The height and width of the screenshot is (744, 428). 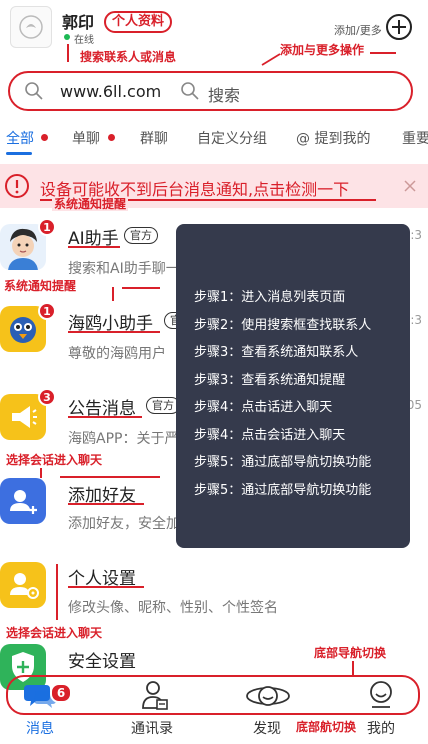 I want to click on annotation-search-contacts: 搜索联系人或消息, so click(x=128, y=57).